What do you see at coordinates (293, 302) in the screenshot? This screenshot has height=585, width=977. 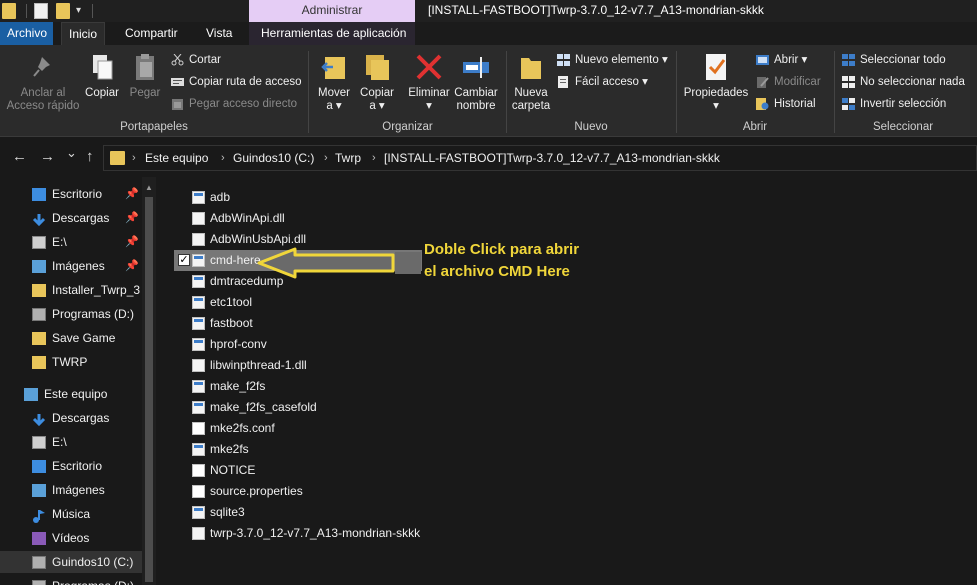 I see `file-row-etc1tool: etc1tool` at bounding box center [293, 302].